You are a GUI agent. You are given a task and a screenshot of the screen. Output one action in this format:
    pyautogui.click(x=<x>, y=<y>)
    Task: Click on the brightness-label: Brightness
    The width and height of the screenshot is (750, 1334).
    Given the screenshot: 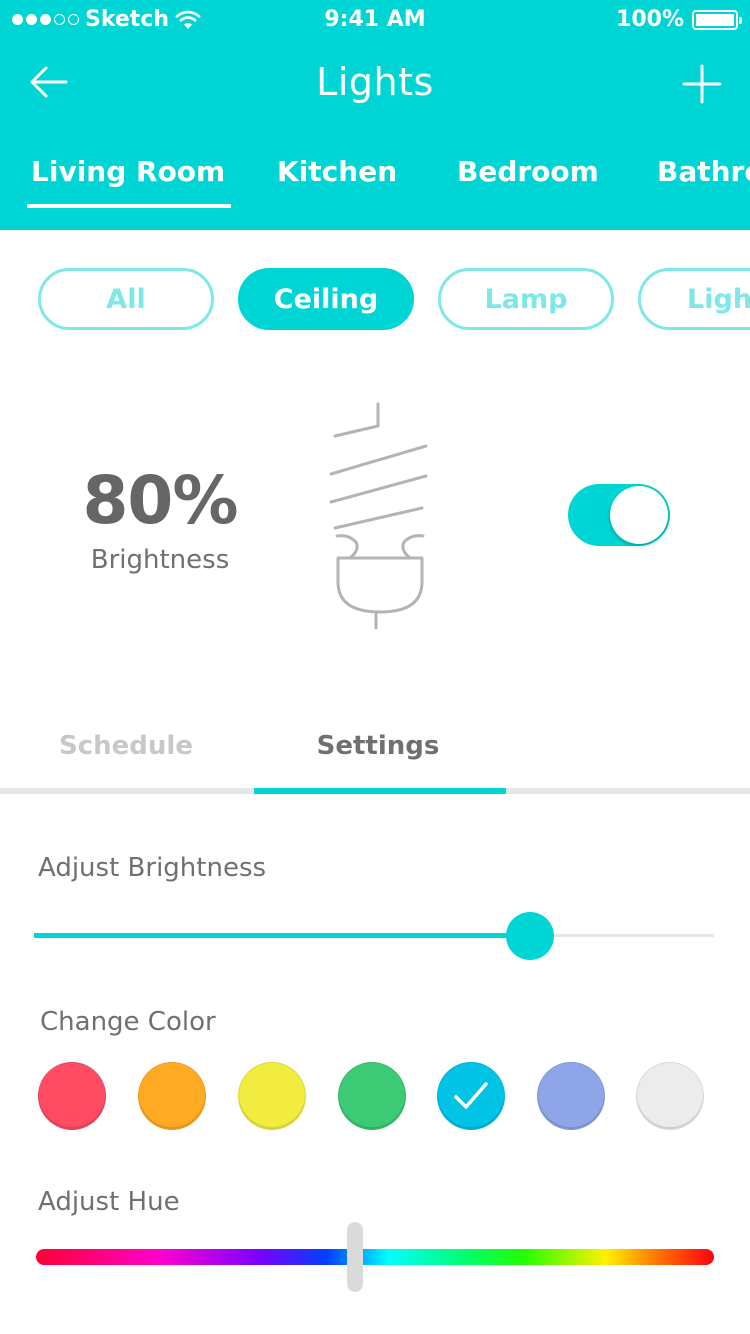 What is the action you would take?
    pyautogui.click(x=160, y=560)
    